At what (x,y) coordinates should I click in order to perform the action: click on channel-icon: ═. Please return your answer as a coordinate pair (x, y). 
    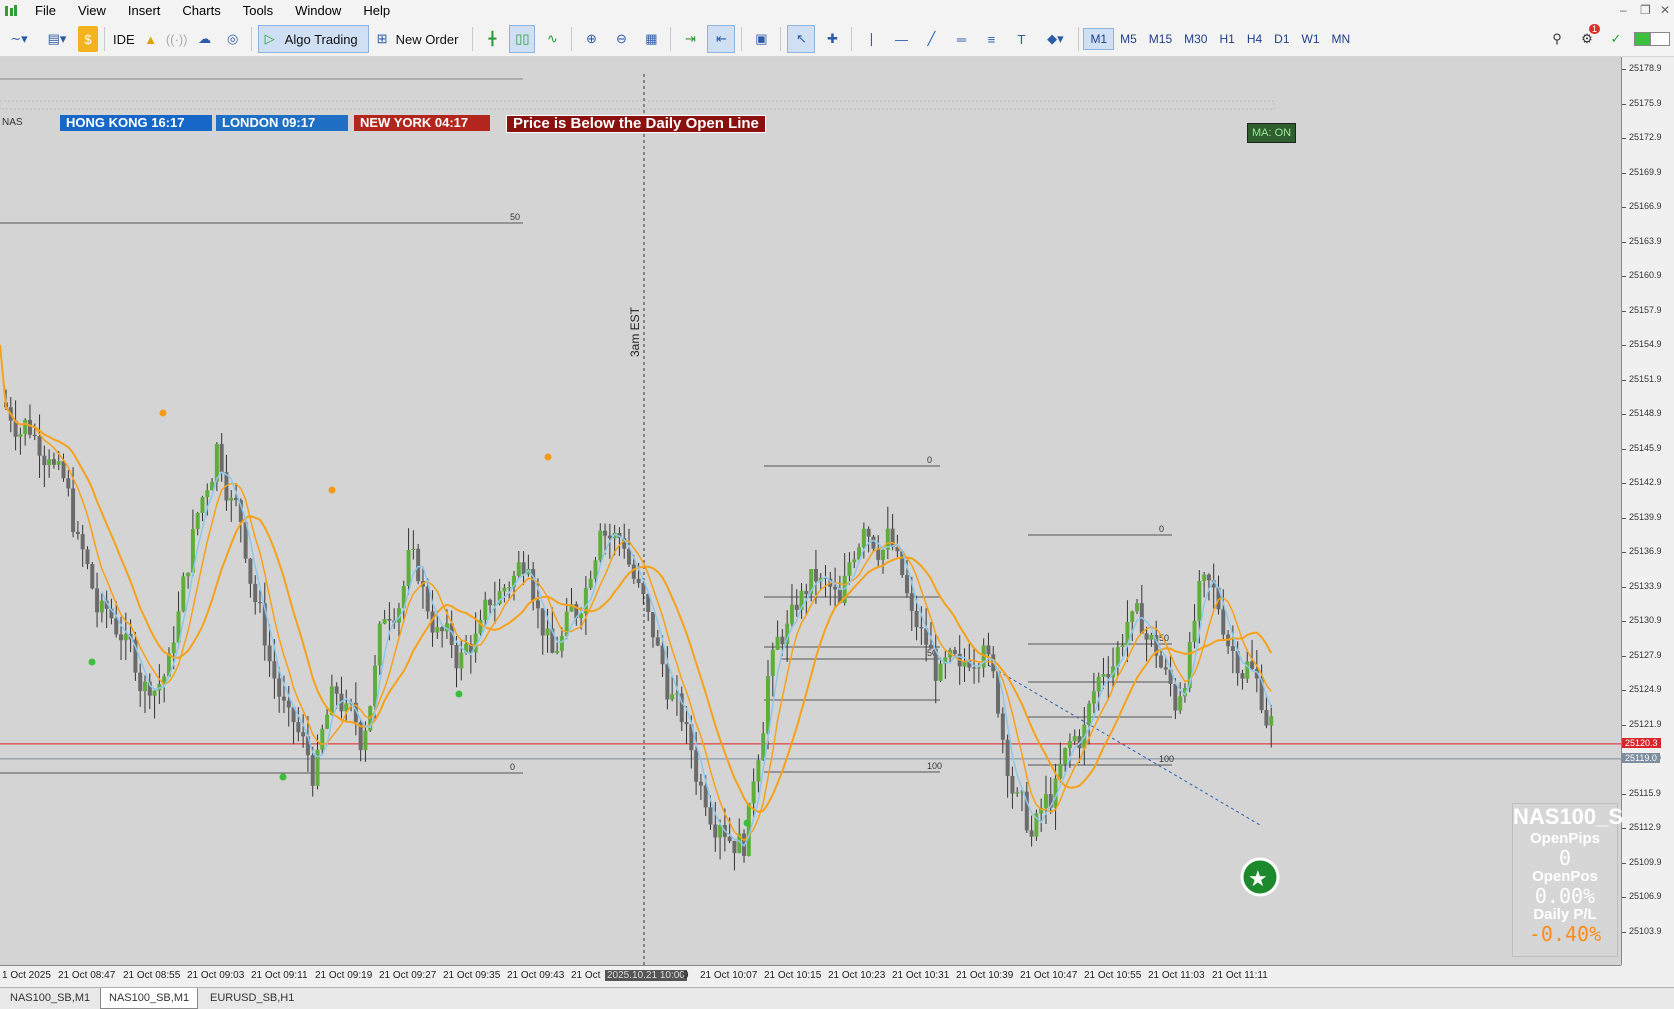
    Looking at the image, I should click on (961, 39).